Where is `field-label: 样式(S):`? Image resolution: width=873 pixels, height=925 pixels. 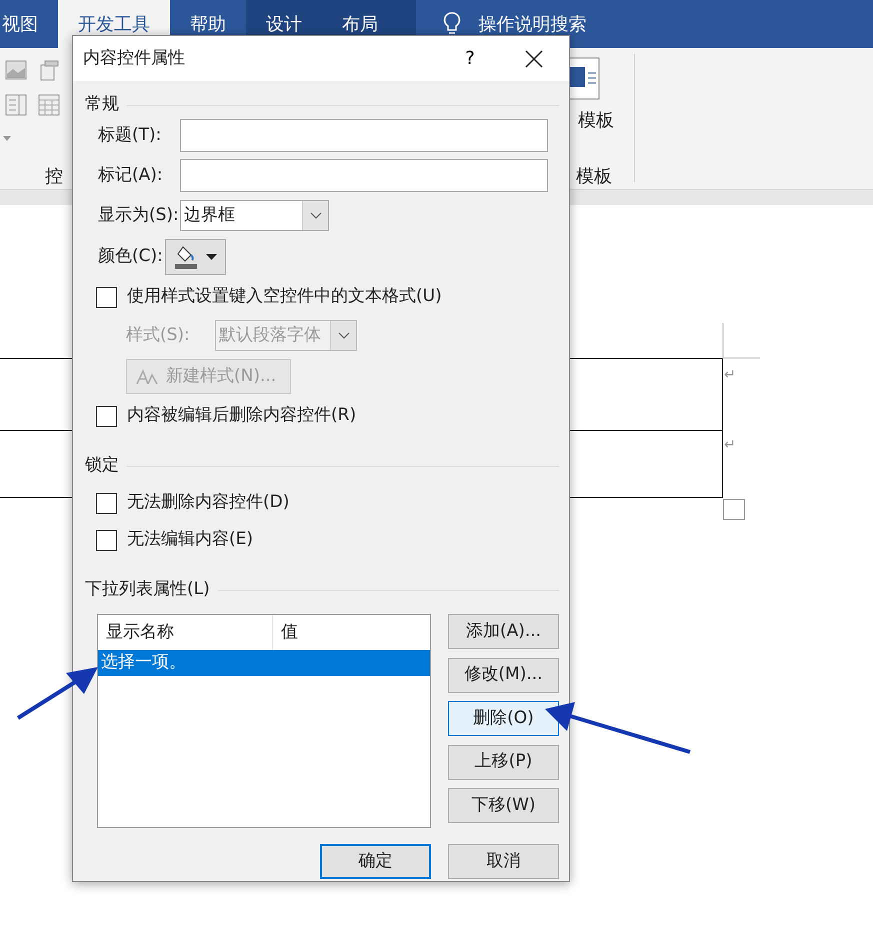 field-label: 样式(S): is located at coordinates (158, 335).